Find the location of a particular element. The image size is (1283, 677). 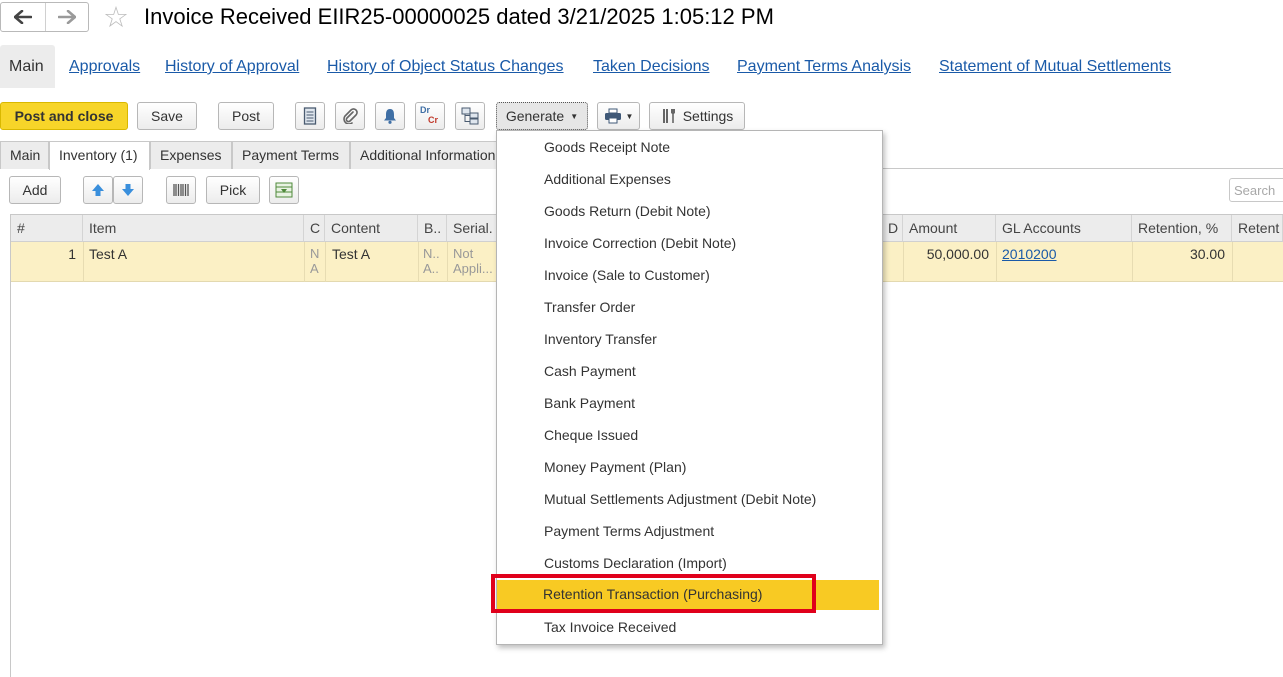

cell-gl-account-link: 2010200 is located at coordinates (1029, 254).